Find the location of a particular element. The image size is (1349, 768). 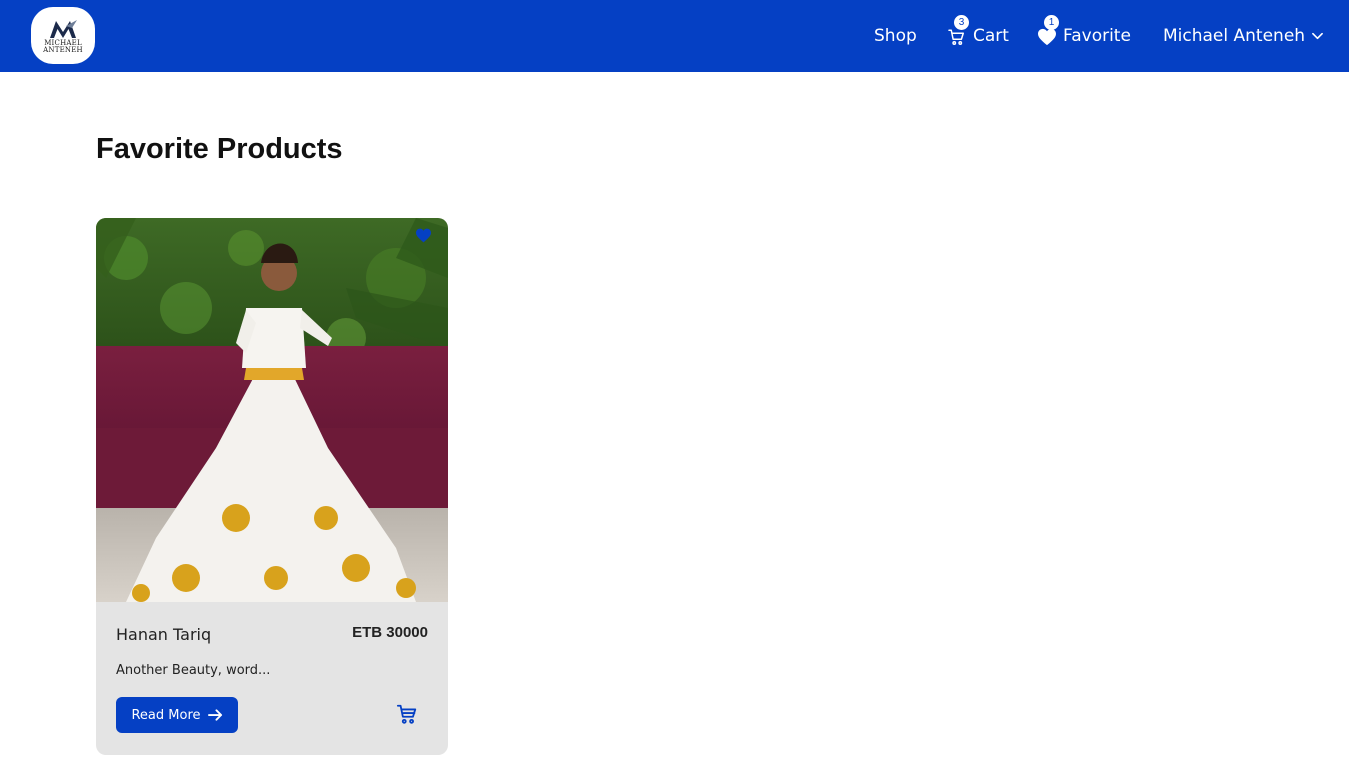

favorite-heart-icon is located at coordinates (423, 235).